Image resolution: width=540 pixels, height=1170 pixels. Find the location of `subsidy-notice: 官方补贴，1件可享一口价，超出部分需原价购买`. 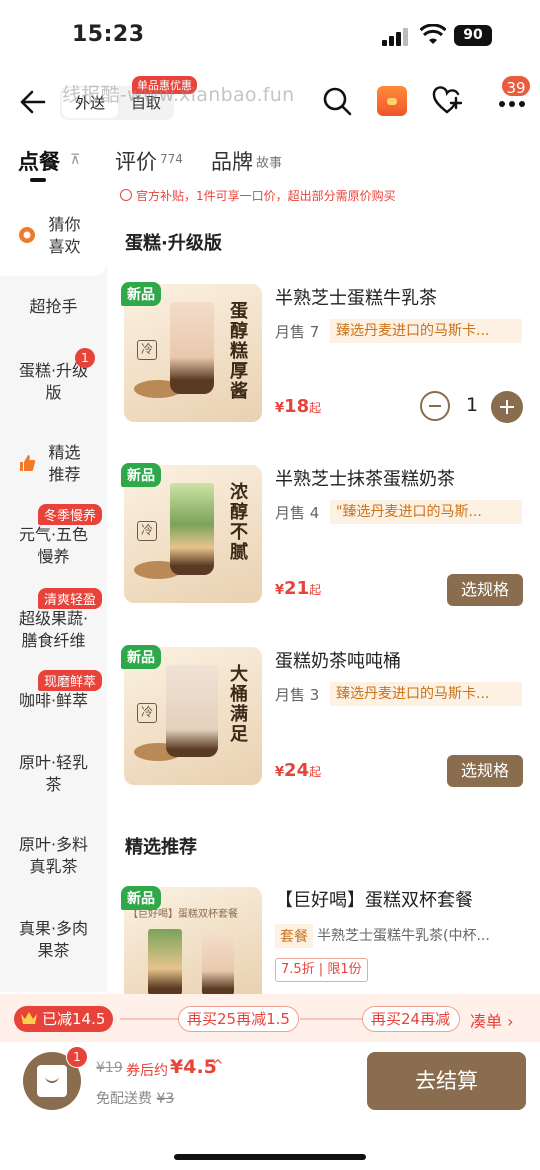

subsidy-notice: 官方补贴，1件可享一口价，超出部分需原价购买 is located at coordinates (258, 195).